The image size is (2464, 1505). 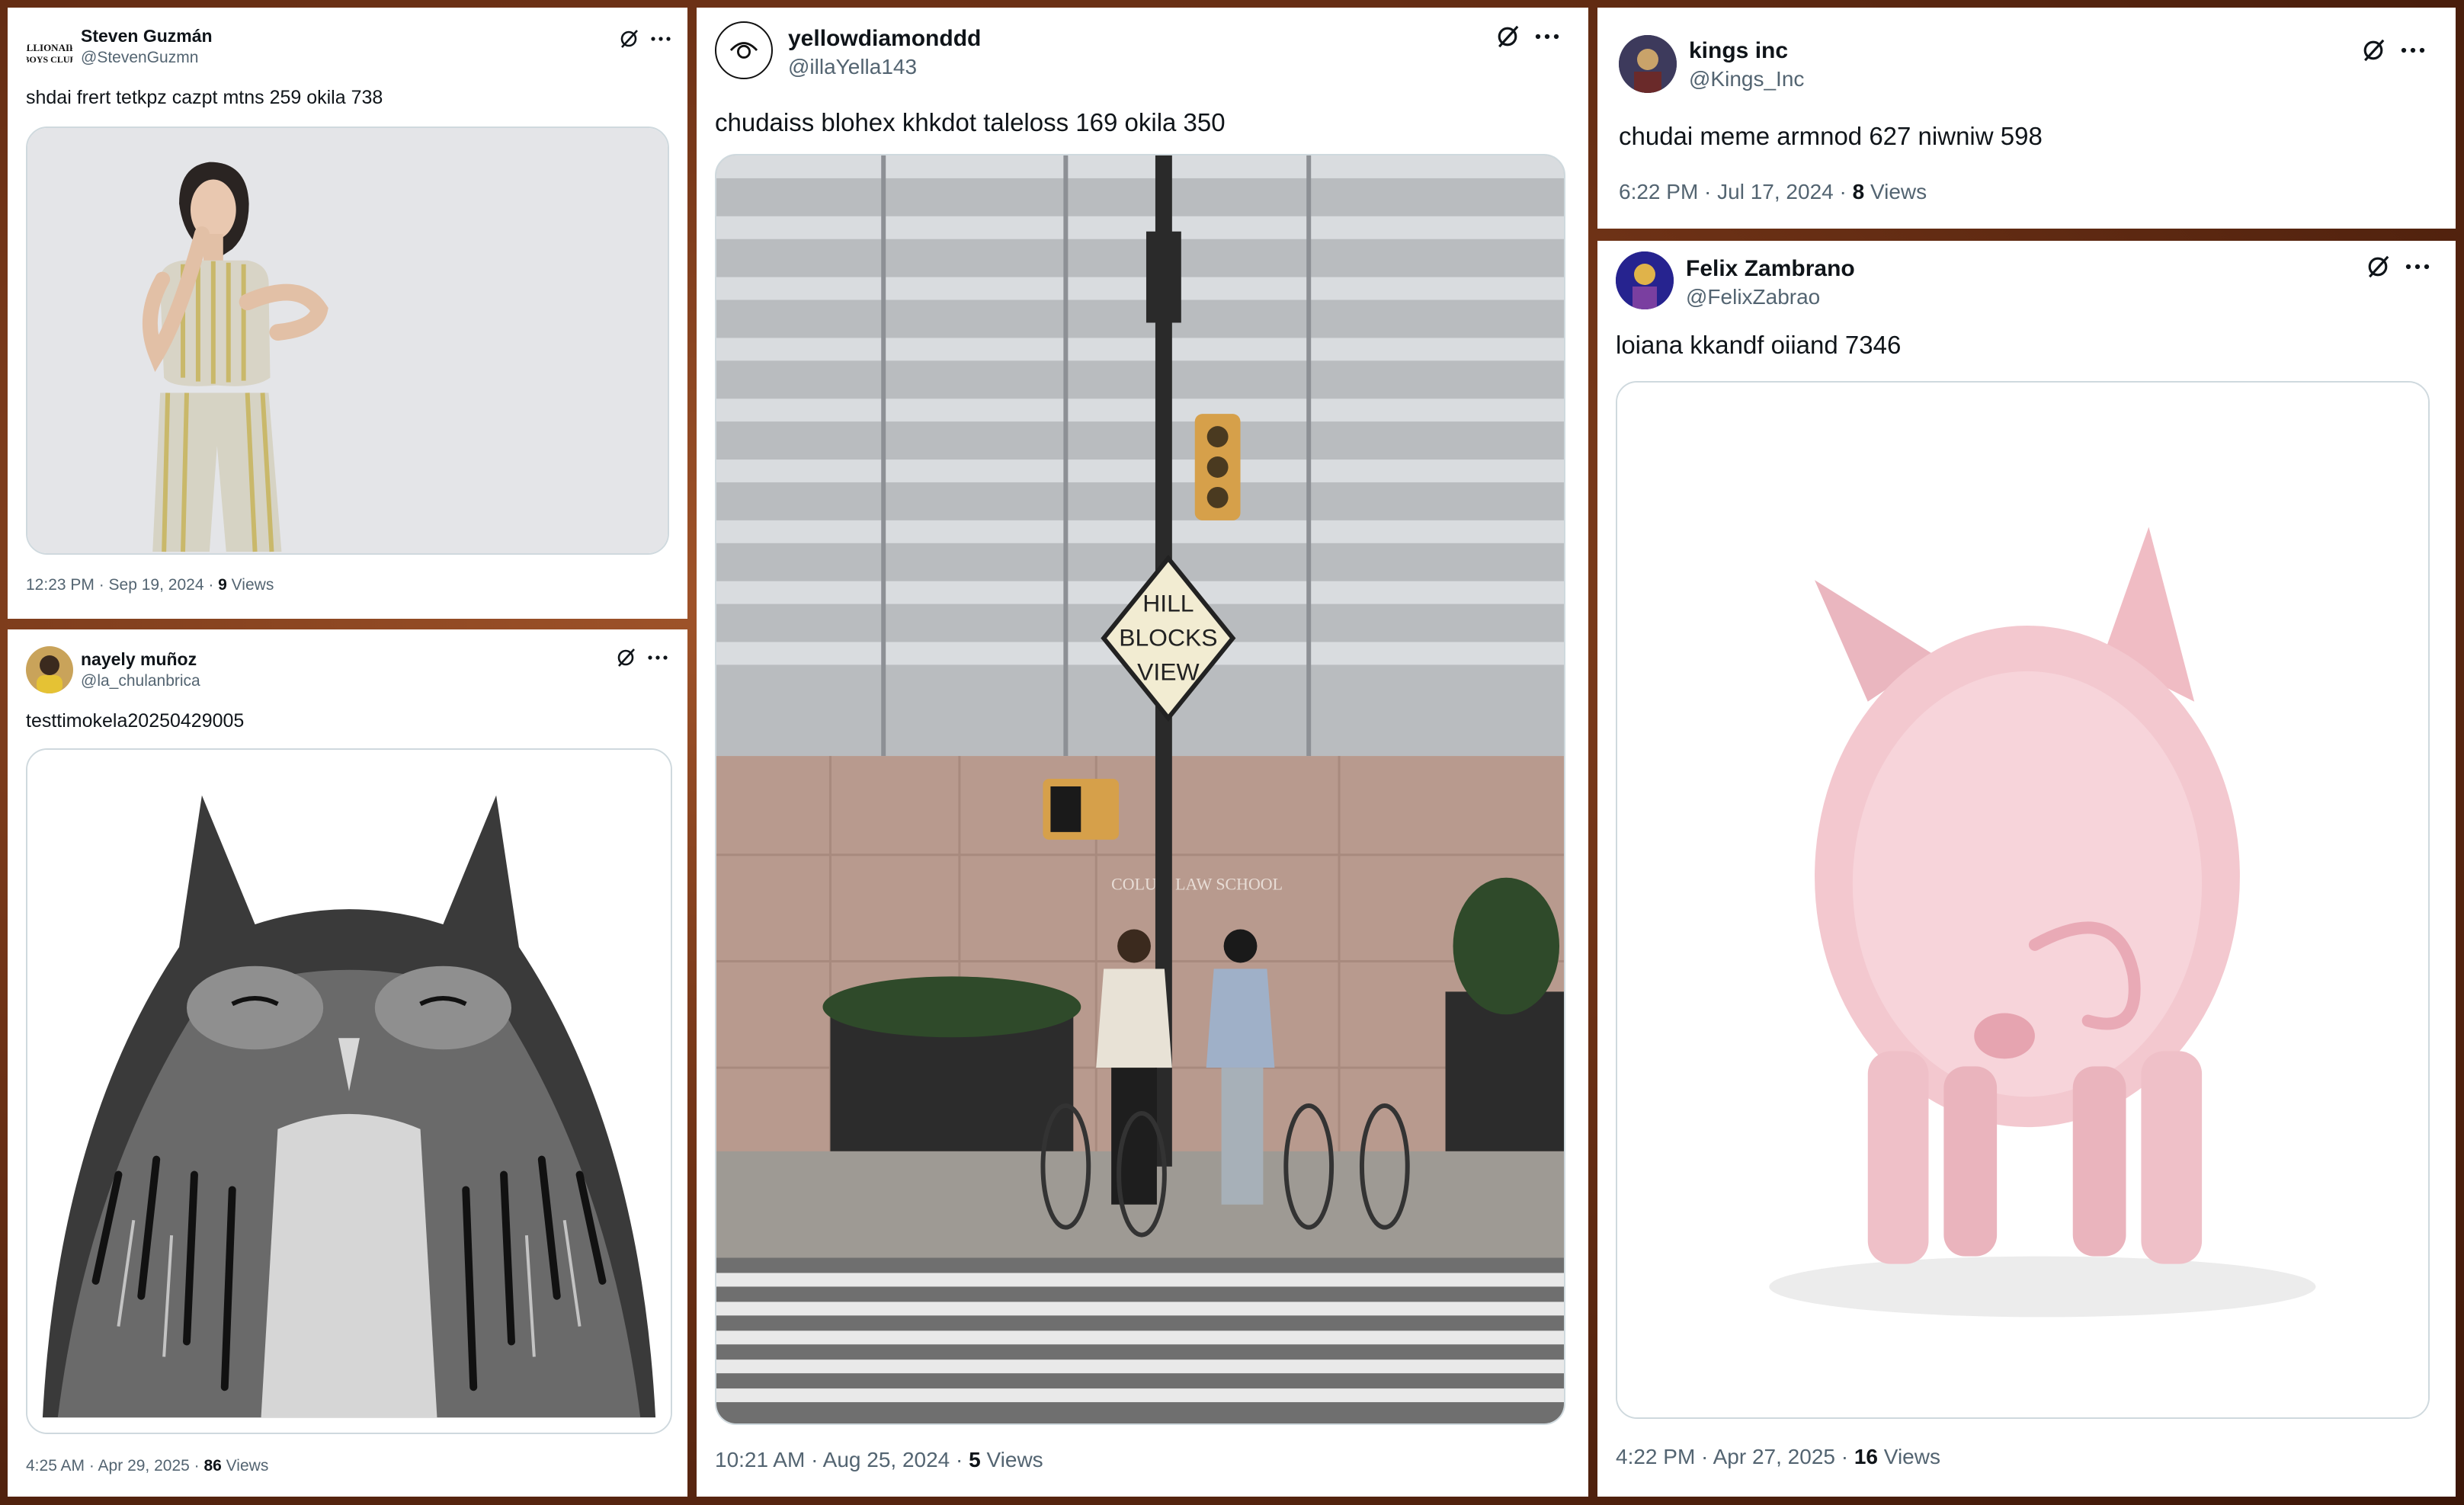 I want to click on sign-line-3: VIEW, so click(x=1168, y=671).